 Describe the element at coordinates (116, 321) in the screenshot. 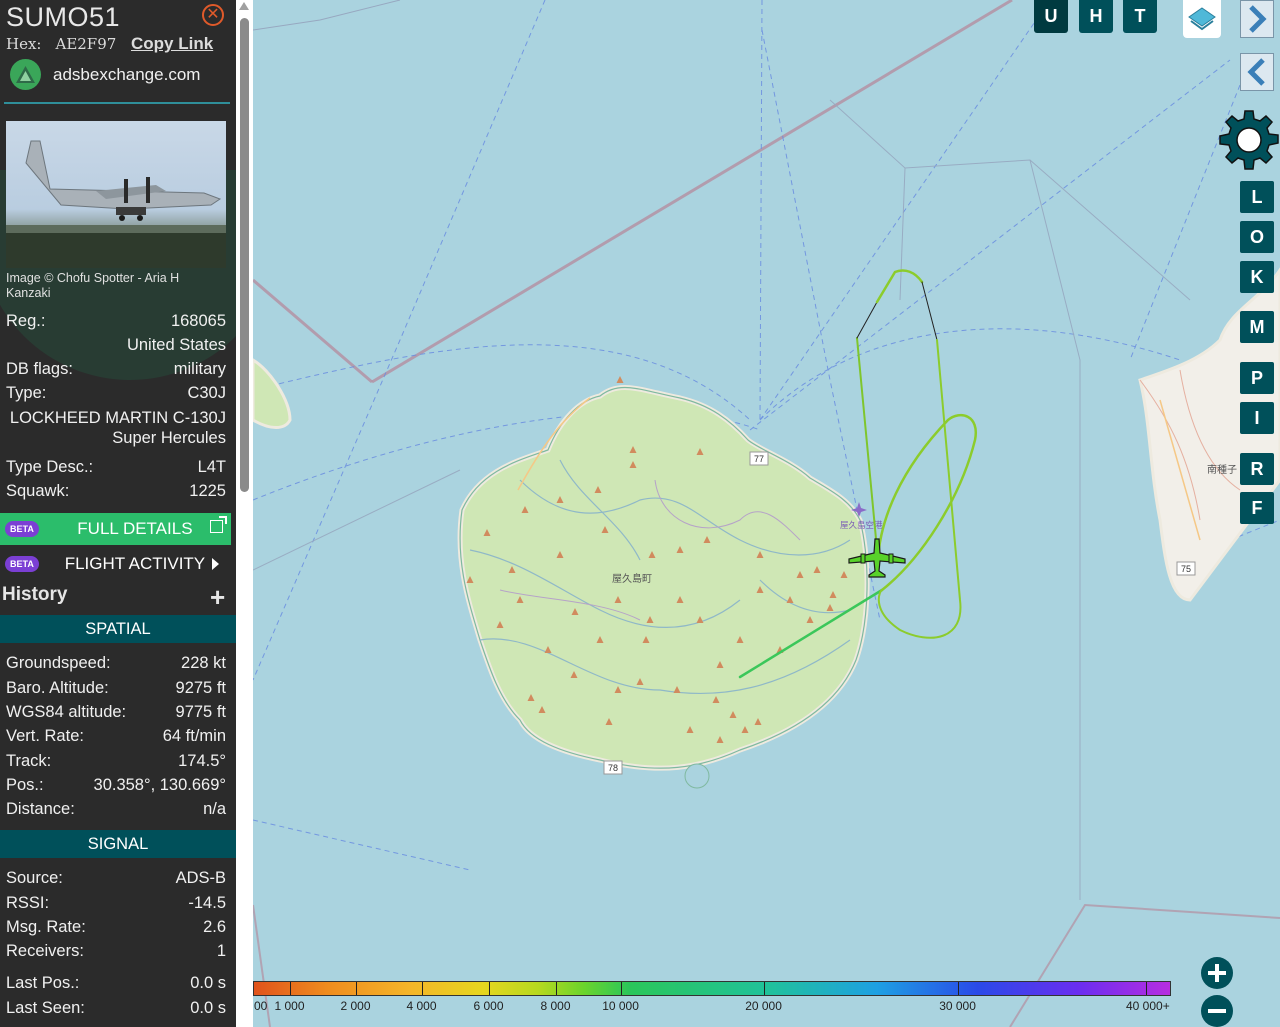

I see `reg-row: Reg.: 168065` at that location.